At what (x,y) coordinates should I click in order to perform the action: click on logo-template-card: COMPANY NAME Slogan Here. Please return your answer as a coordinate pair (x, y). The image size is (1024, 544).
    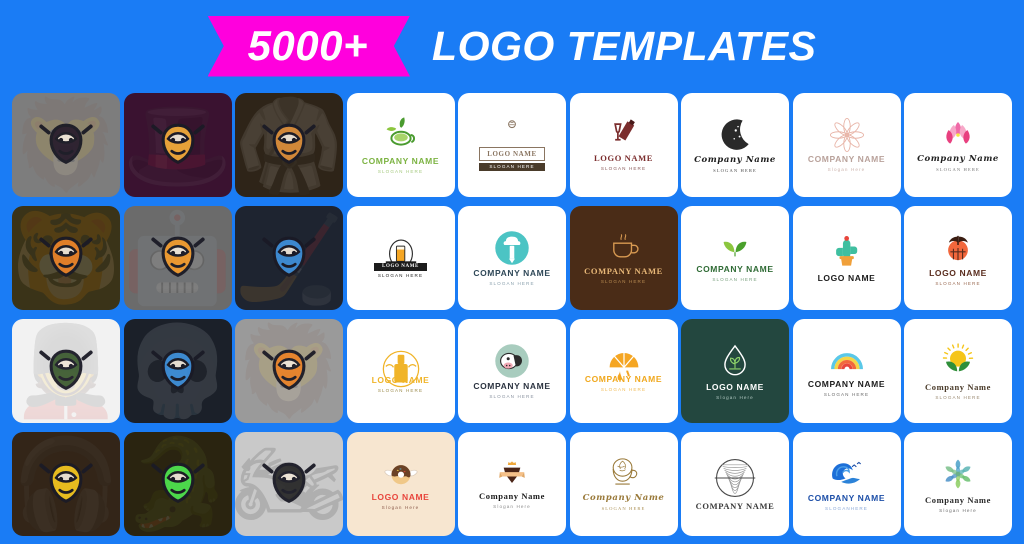
    Looking at the image, I should click on (846, 145).